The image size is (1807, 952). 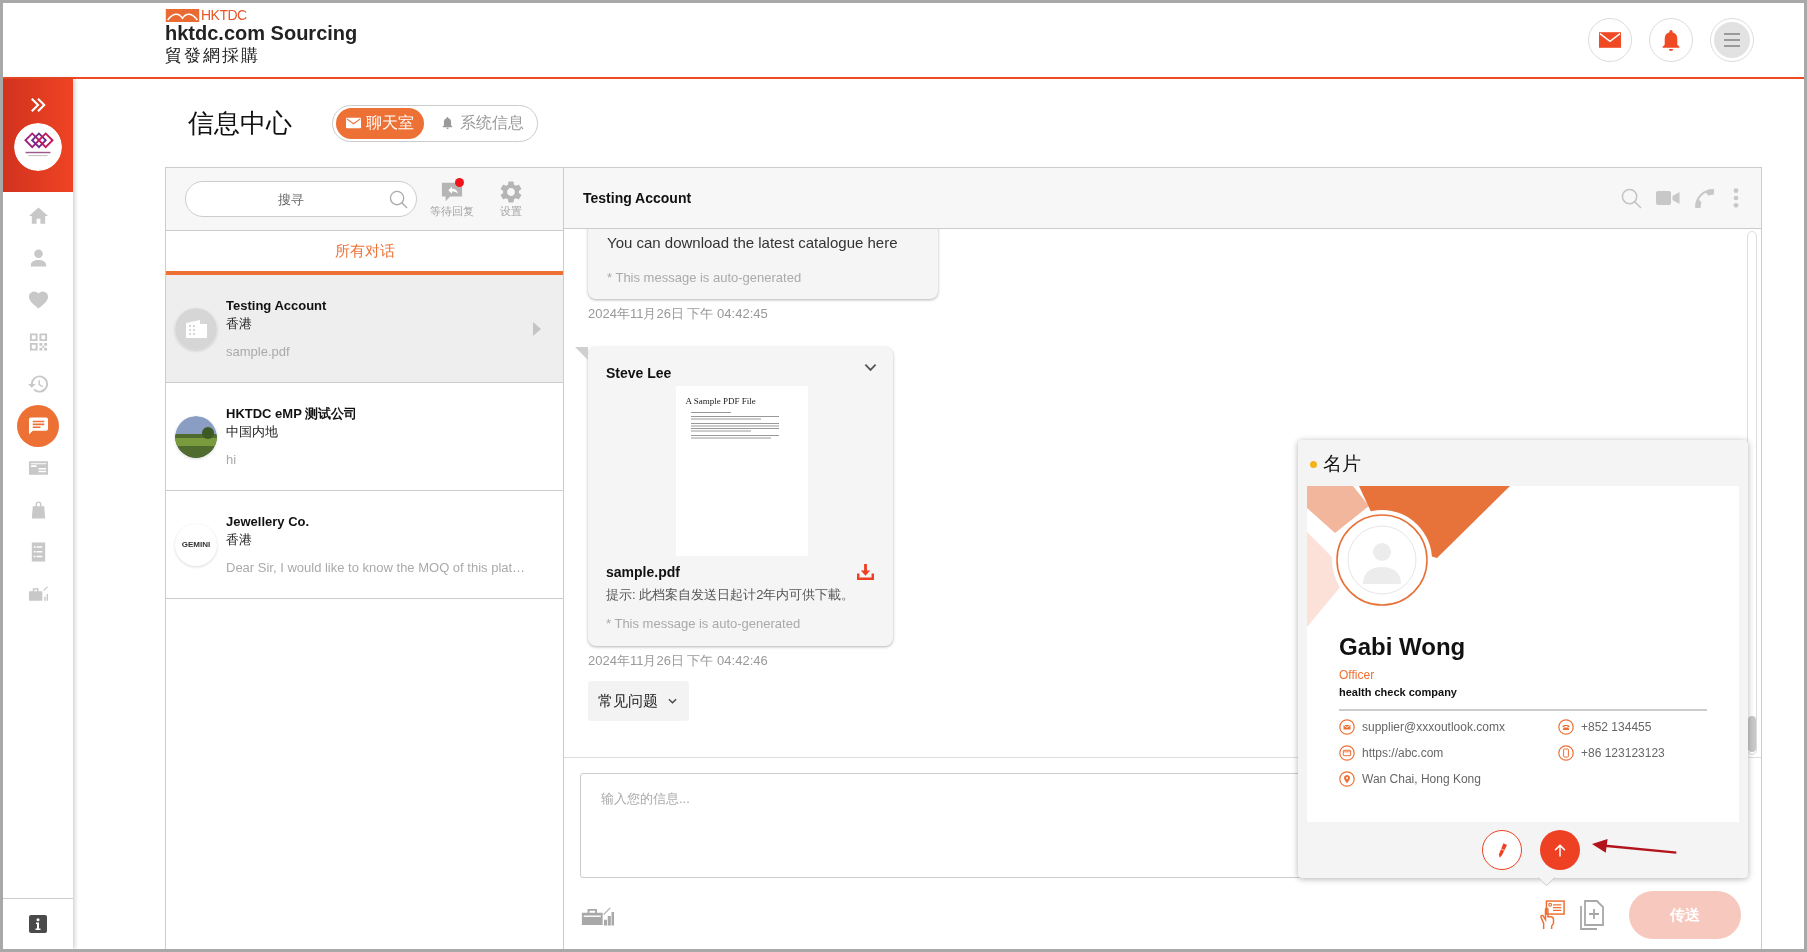 I want to click on phone-icon, so click(x=1704, y=198).